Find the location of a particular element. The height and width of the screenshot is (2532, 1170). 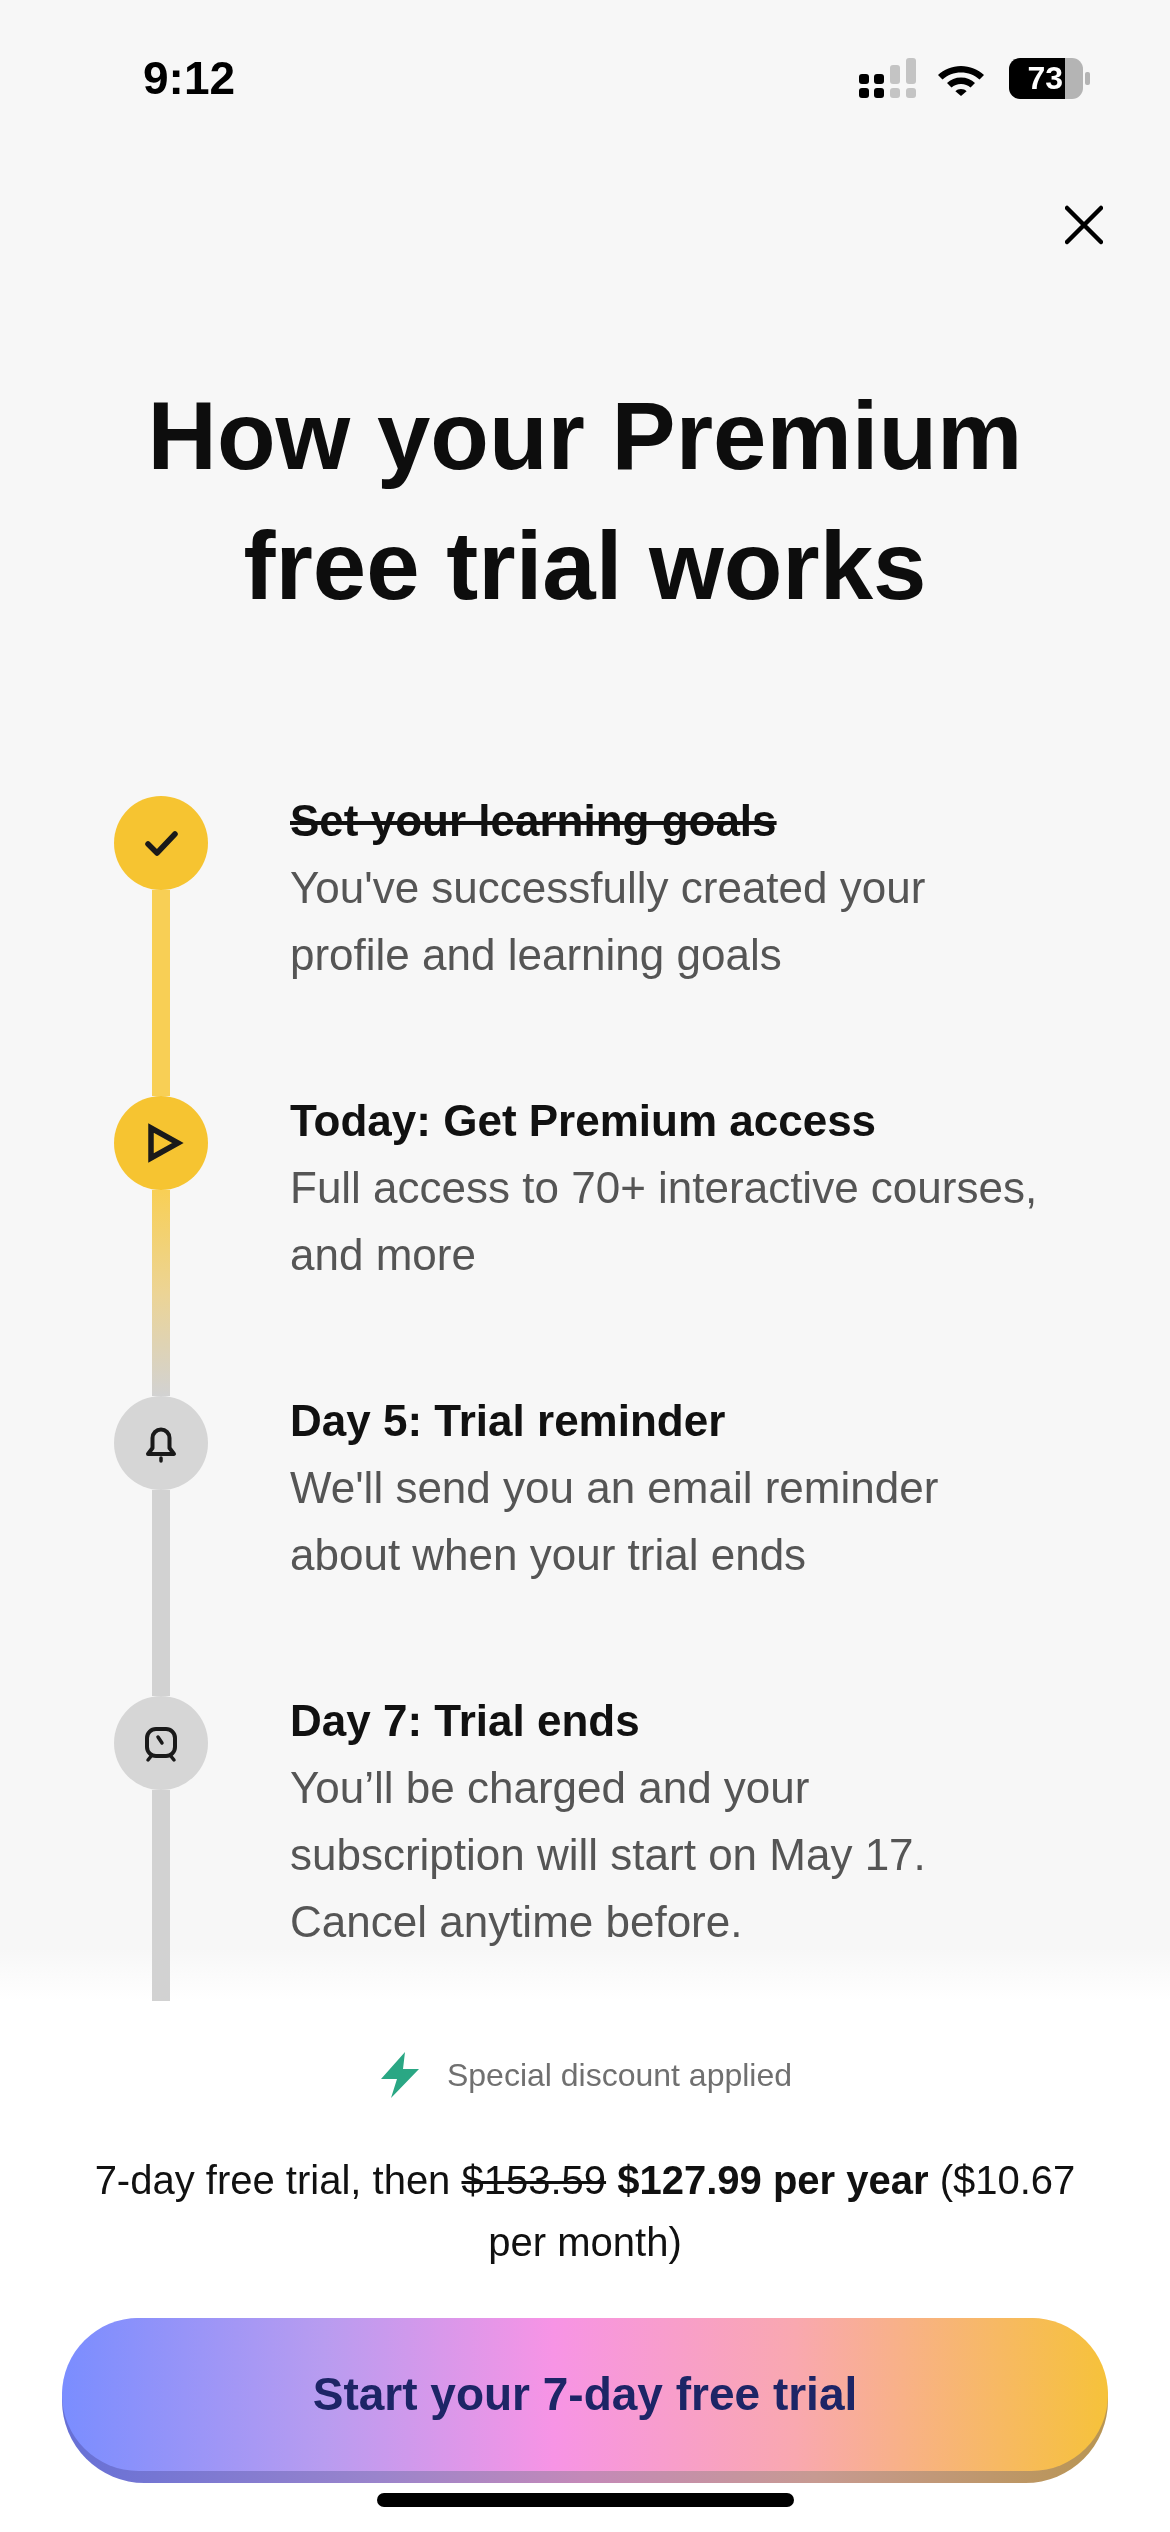

step-title: Set your learning goals is located at coordinates (534, 821).